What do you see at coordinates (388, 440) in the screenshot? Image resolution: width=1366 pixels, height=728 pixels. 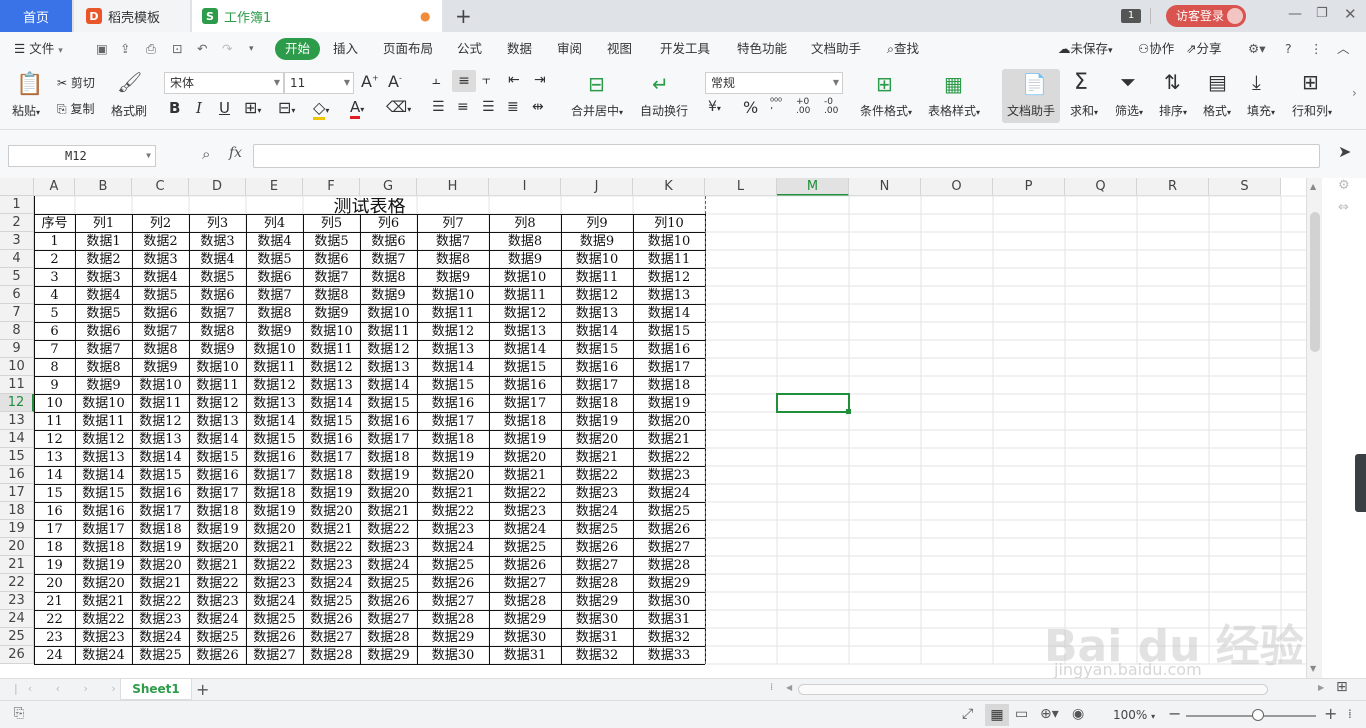 I see `table-cell: 数据17` at bounding box center [388, 440].